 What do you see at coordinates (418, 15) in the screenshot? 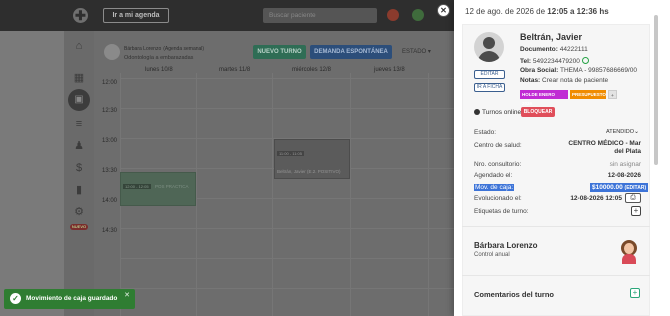
I see `user-status-icon` at bounding box center [418, 15].